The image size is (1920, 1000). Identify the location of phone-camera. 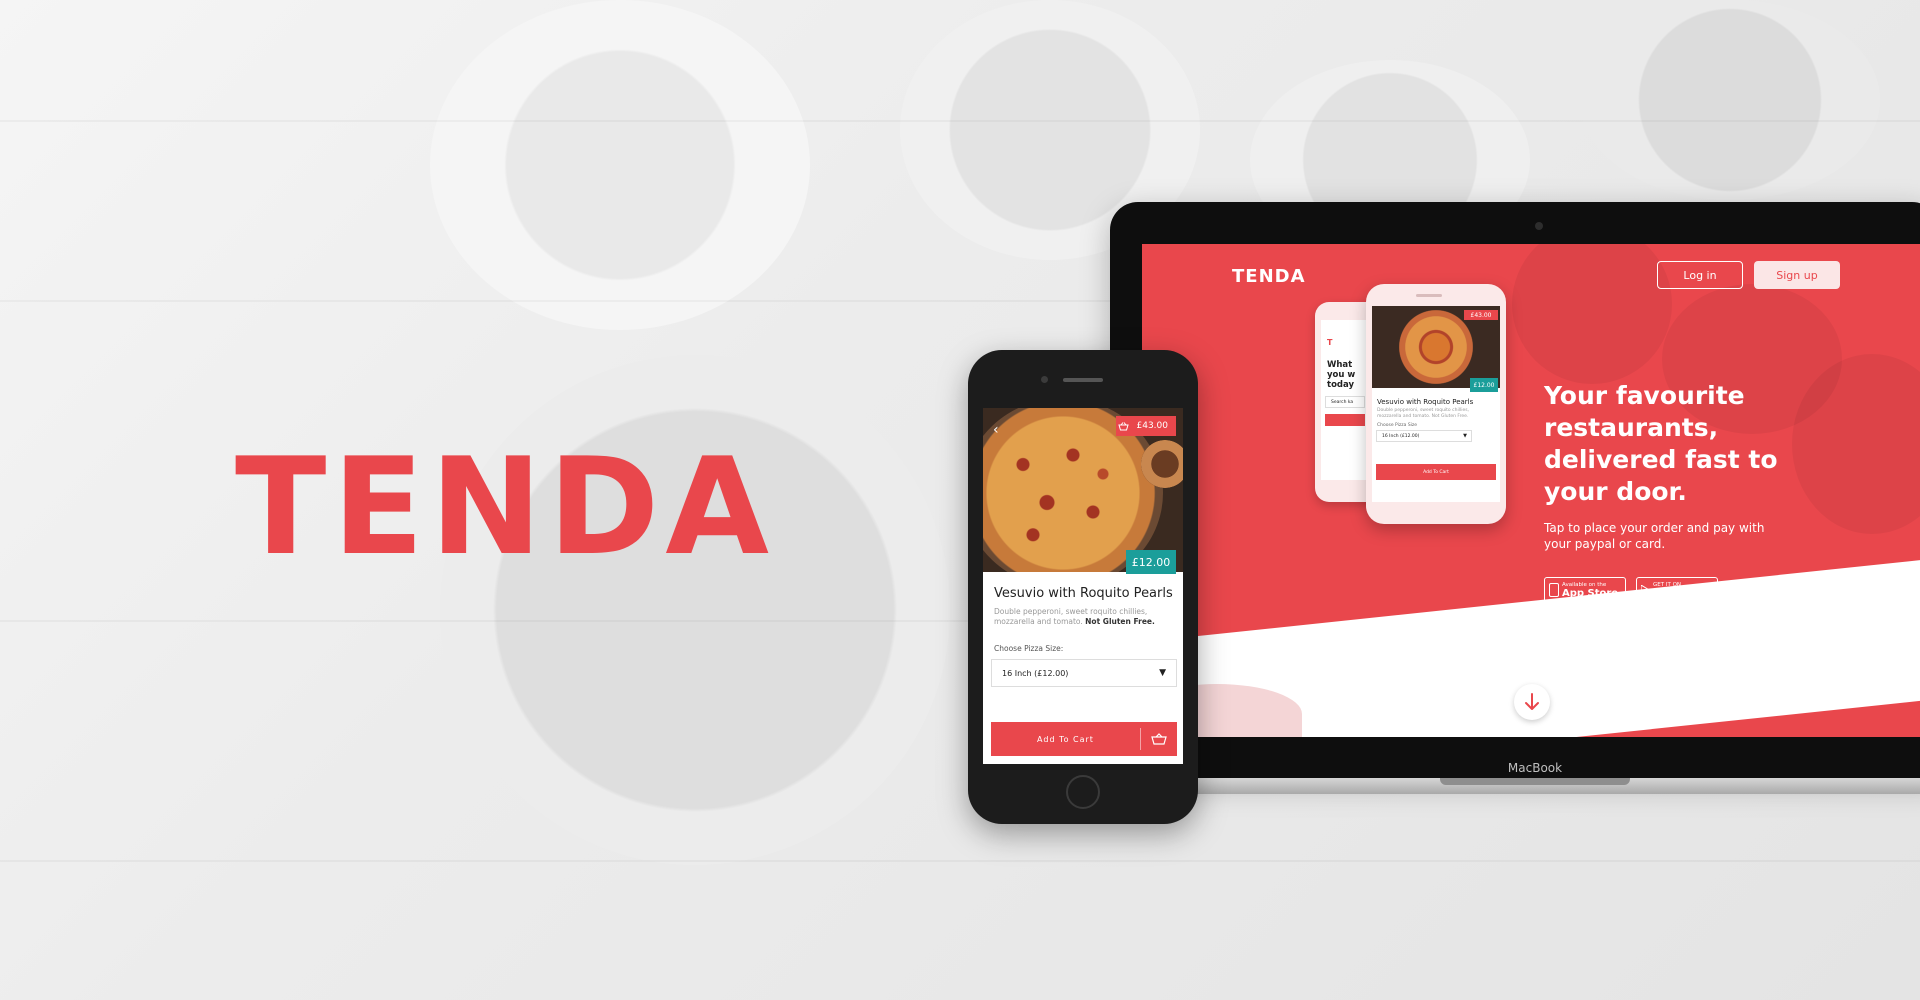
(1044, 379).